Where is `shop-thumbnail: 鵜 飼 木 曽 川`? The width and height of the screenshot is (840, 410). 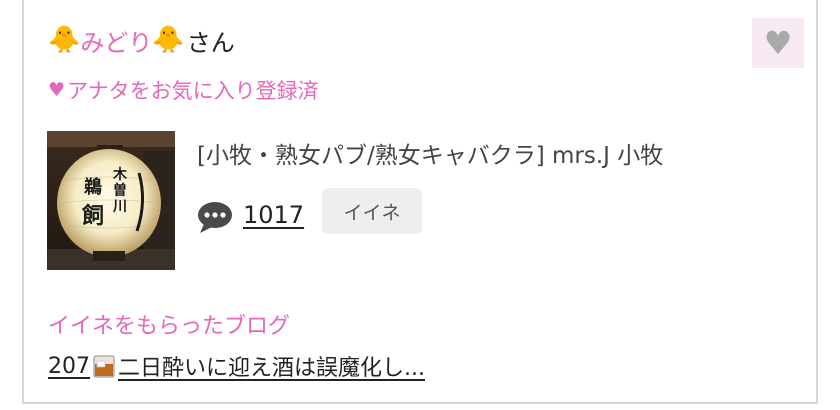 shop-thumbnail: 鵜 飼 木 曽 川 is located at coordinates (111, 200).